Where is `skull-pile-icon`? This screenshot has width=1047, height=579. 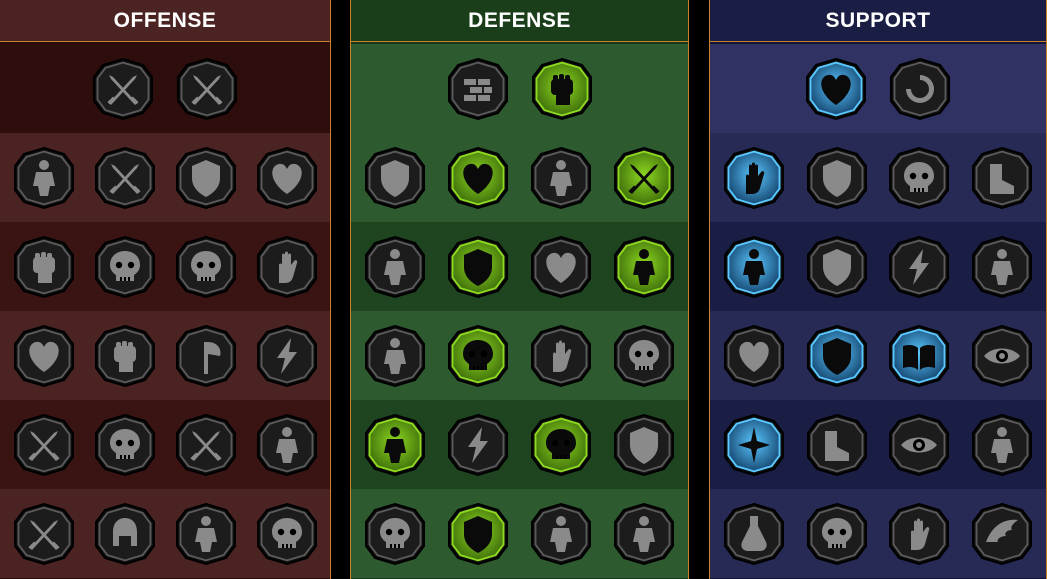 skull-pile-icon is located at coordinates (125, 445).